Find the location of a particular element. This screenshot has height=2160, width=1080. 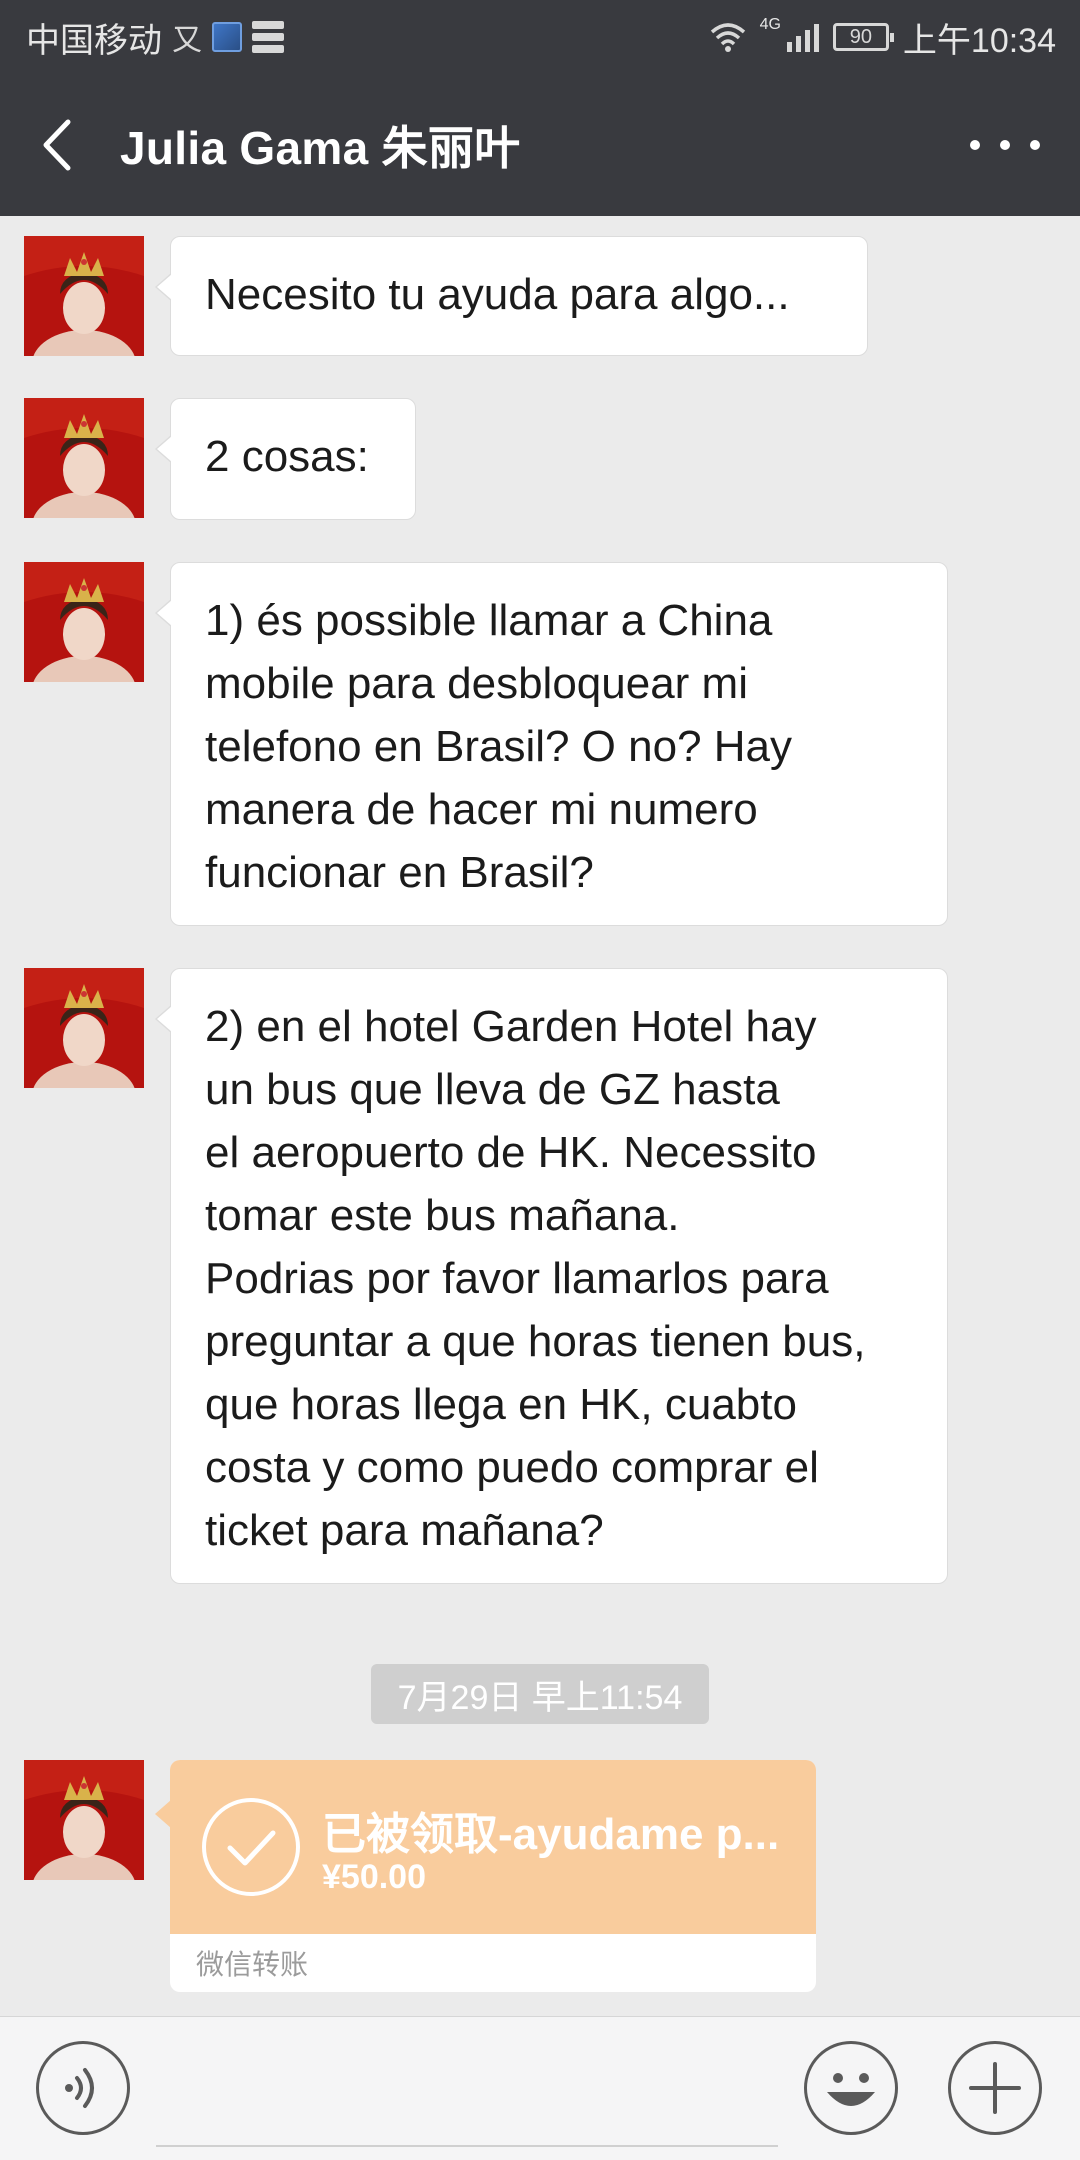

status-bar: 中国移动 ⼜ 4G 90 上午10:34 is located at coordinates (540, 37).